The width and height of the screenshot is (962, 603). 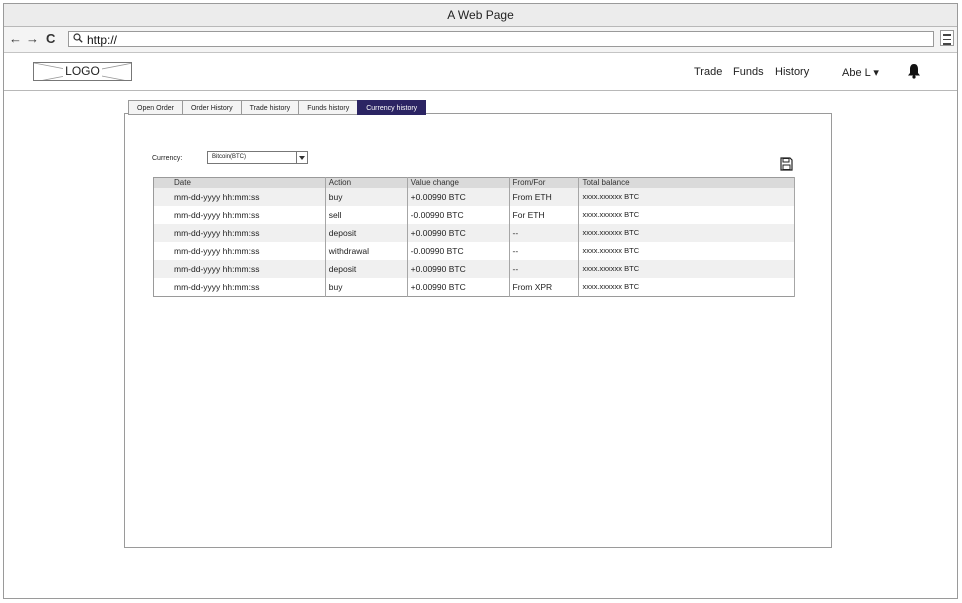 I want to click on cell-action: sell, so click(x=366, y=215).